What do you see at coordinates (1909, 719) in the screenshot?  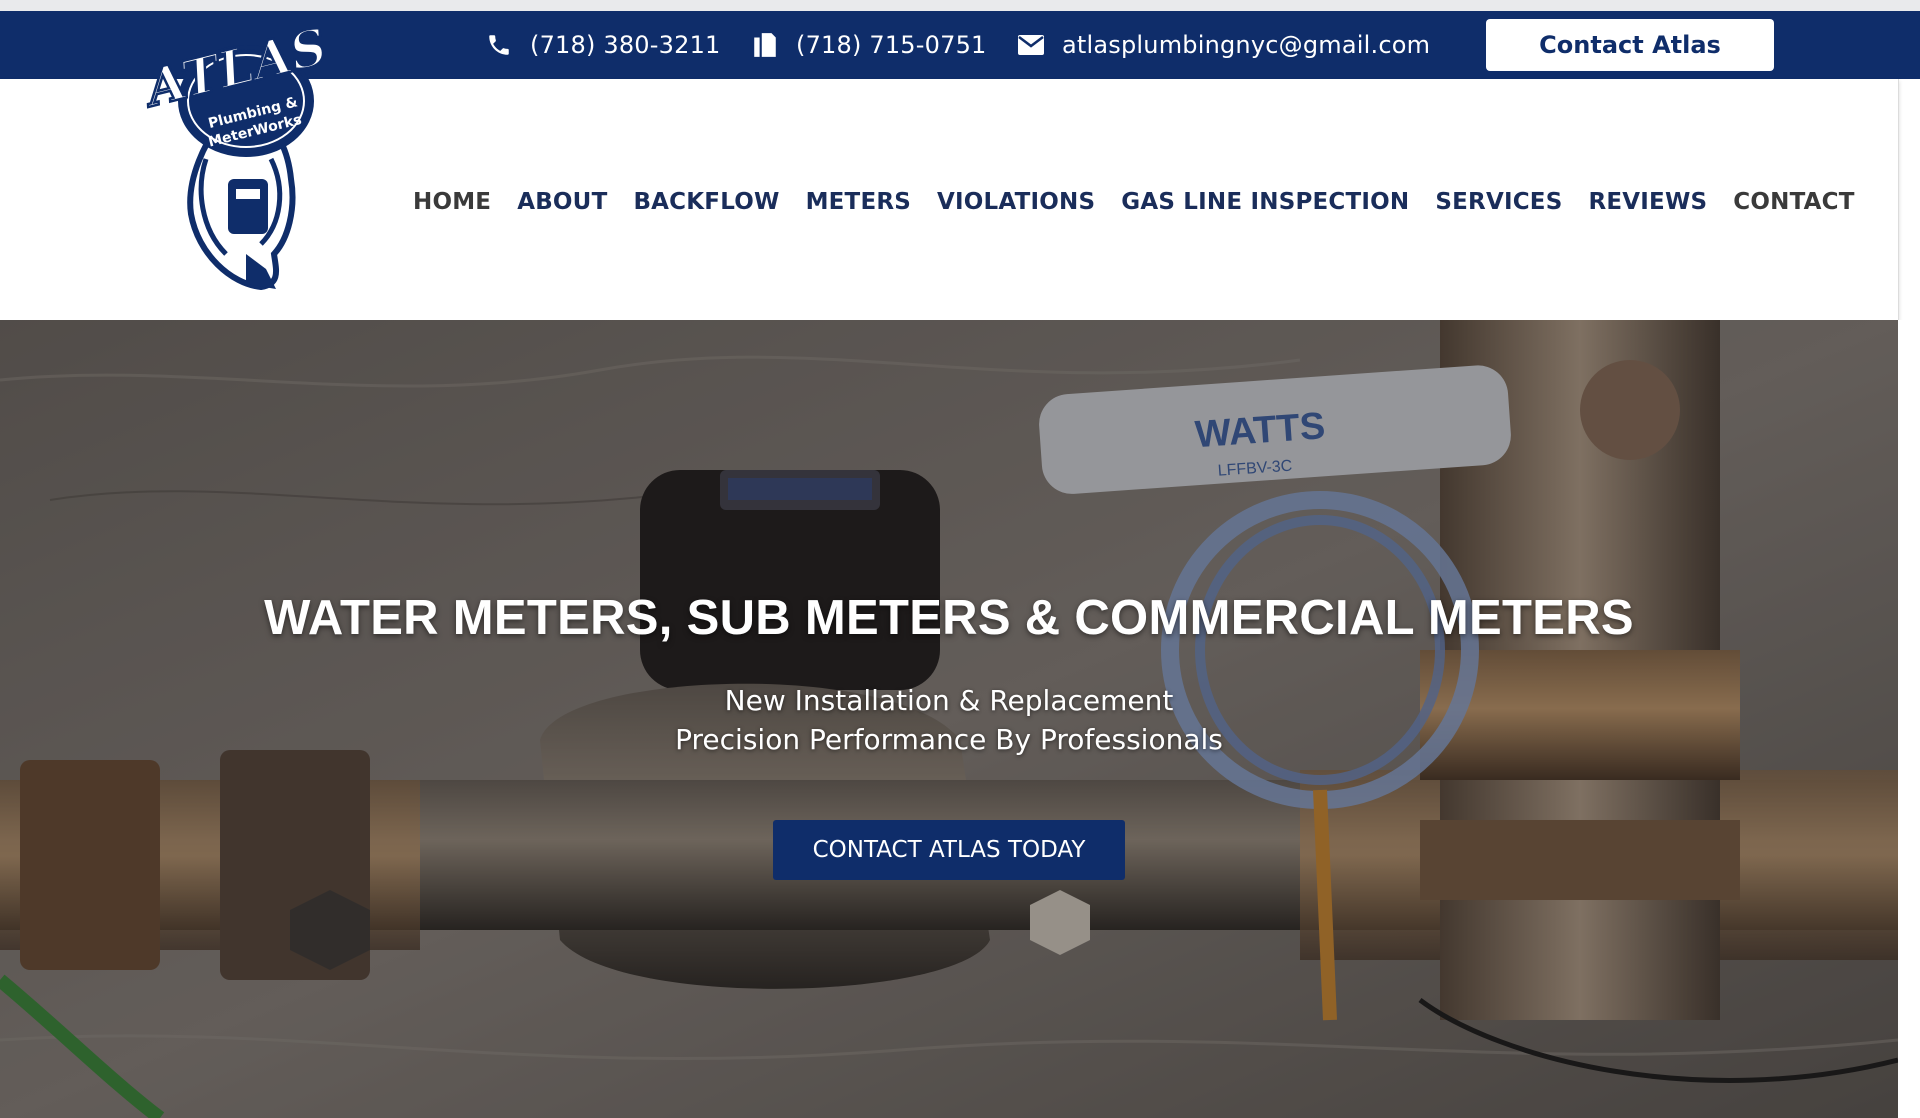 I see `page-right-margin` at bounding box center [1909, 719].